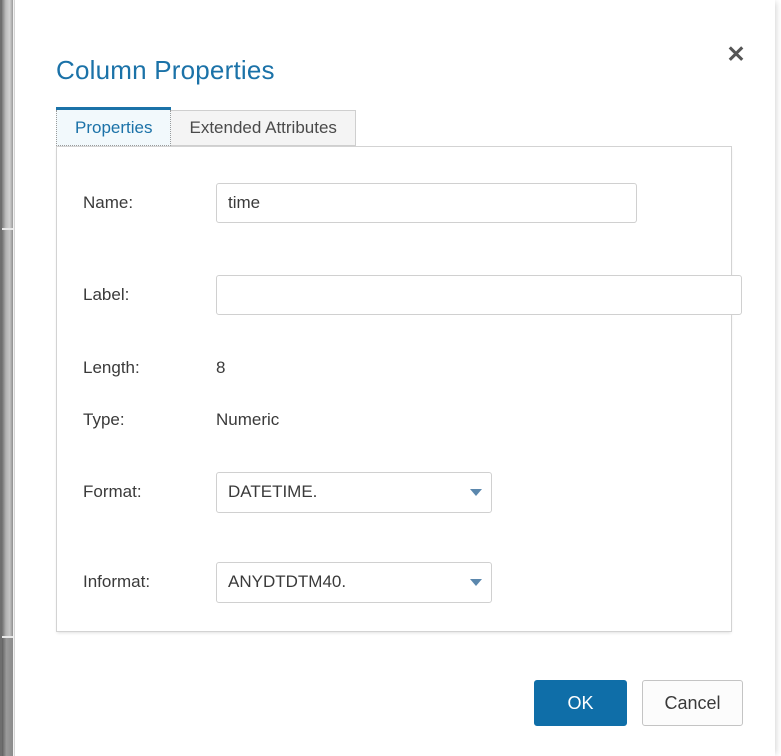 The image size is (781, 756). I want to click on type-label: Type:, so click(104, 419).